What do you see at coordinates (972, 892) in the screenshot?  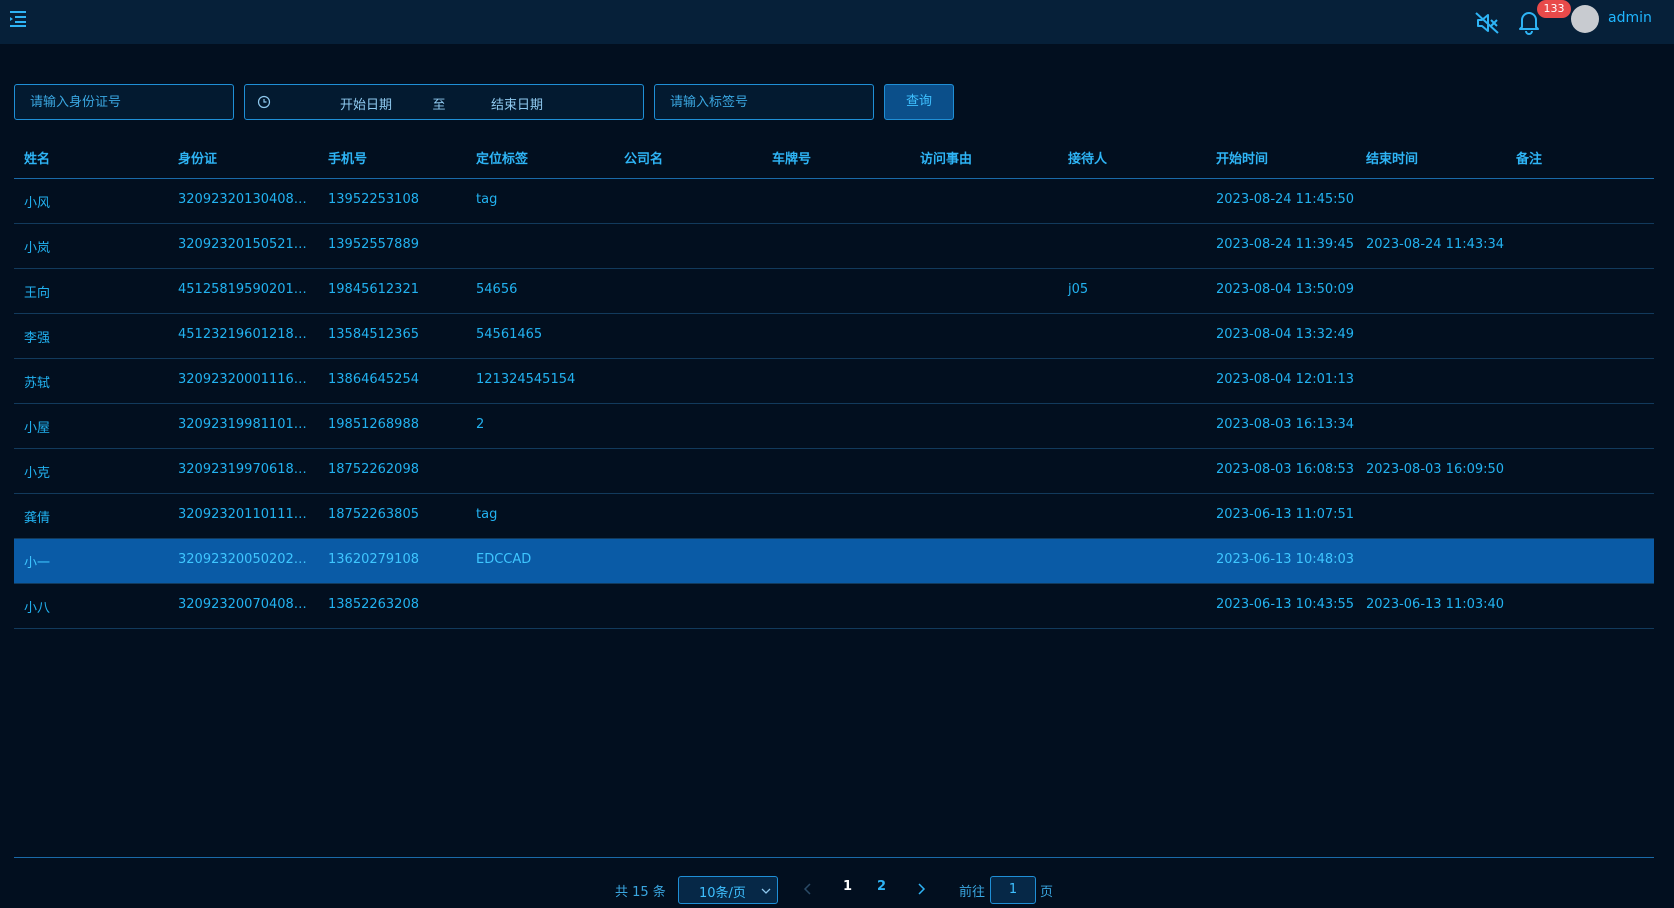 I see `goto-label: 前往` at bounding box center [972, 892].